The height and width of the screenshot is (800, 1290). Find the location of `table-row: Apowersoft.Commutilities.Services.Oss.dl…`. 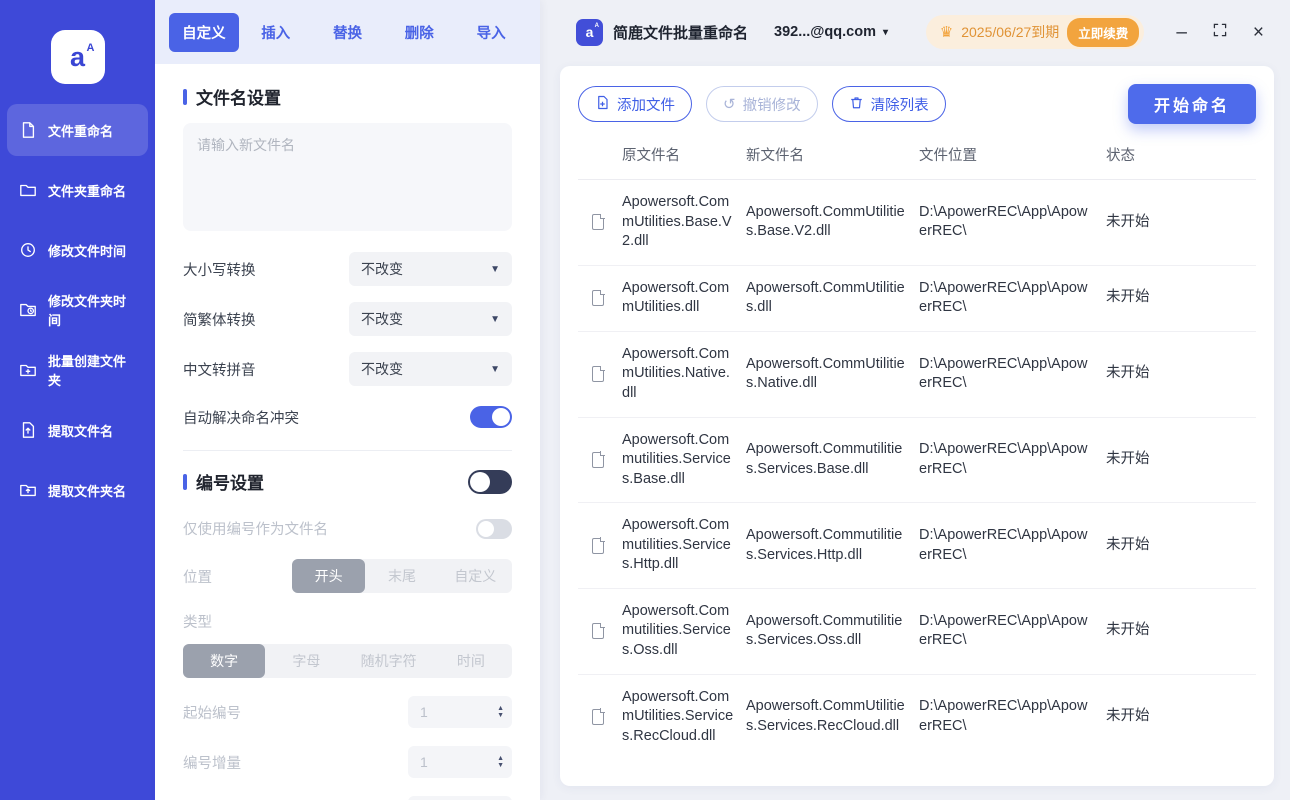

table-row: Apowersoft.Commutilities.Services.Oss.dl… is located at coordinates (917, 632).